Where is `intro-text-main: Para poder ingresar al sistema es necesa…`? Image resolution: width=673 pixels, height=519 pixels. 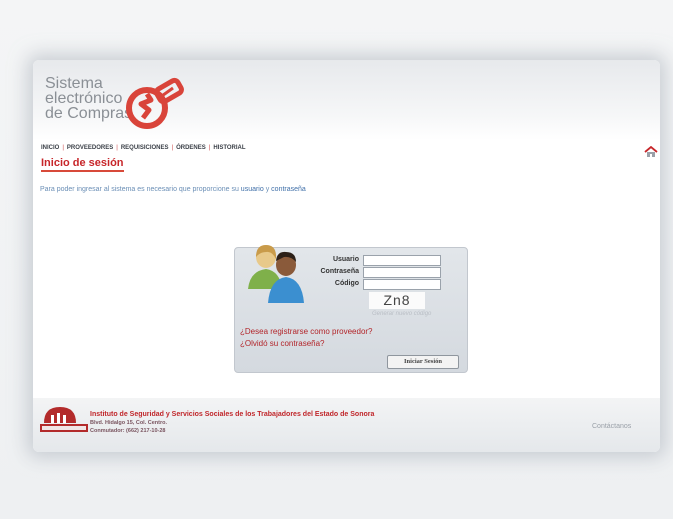
intro-text-main: Para poder ingresar al sistema es necesa… is located at coordinates (139, 189).